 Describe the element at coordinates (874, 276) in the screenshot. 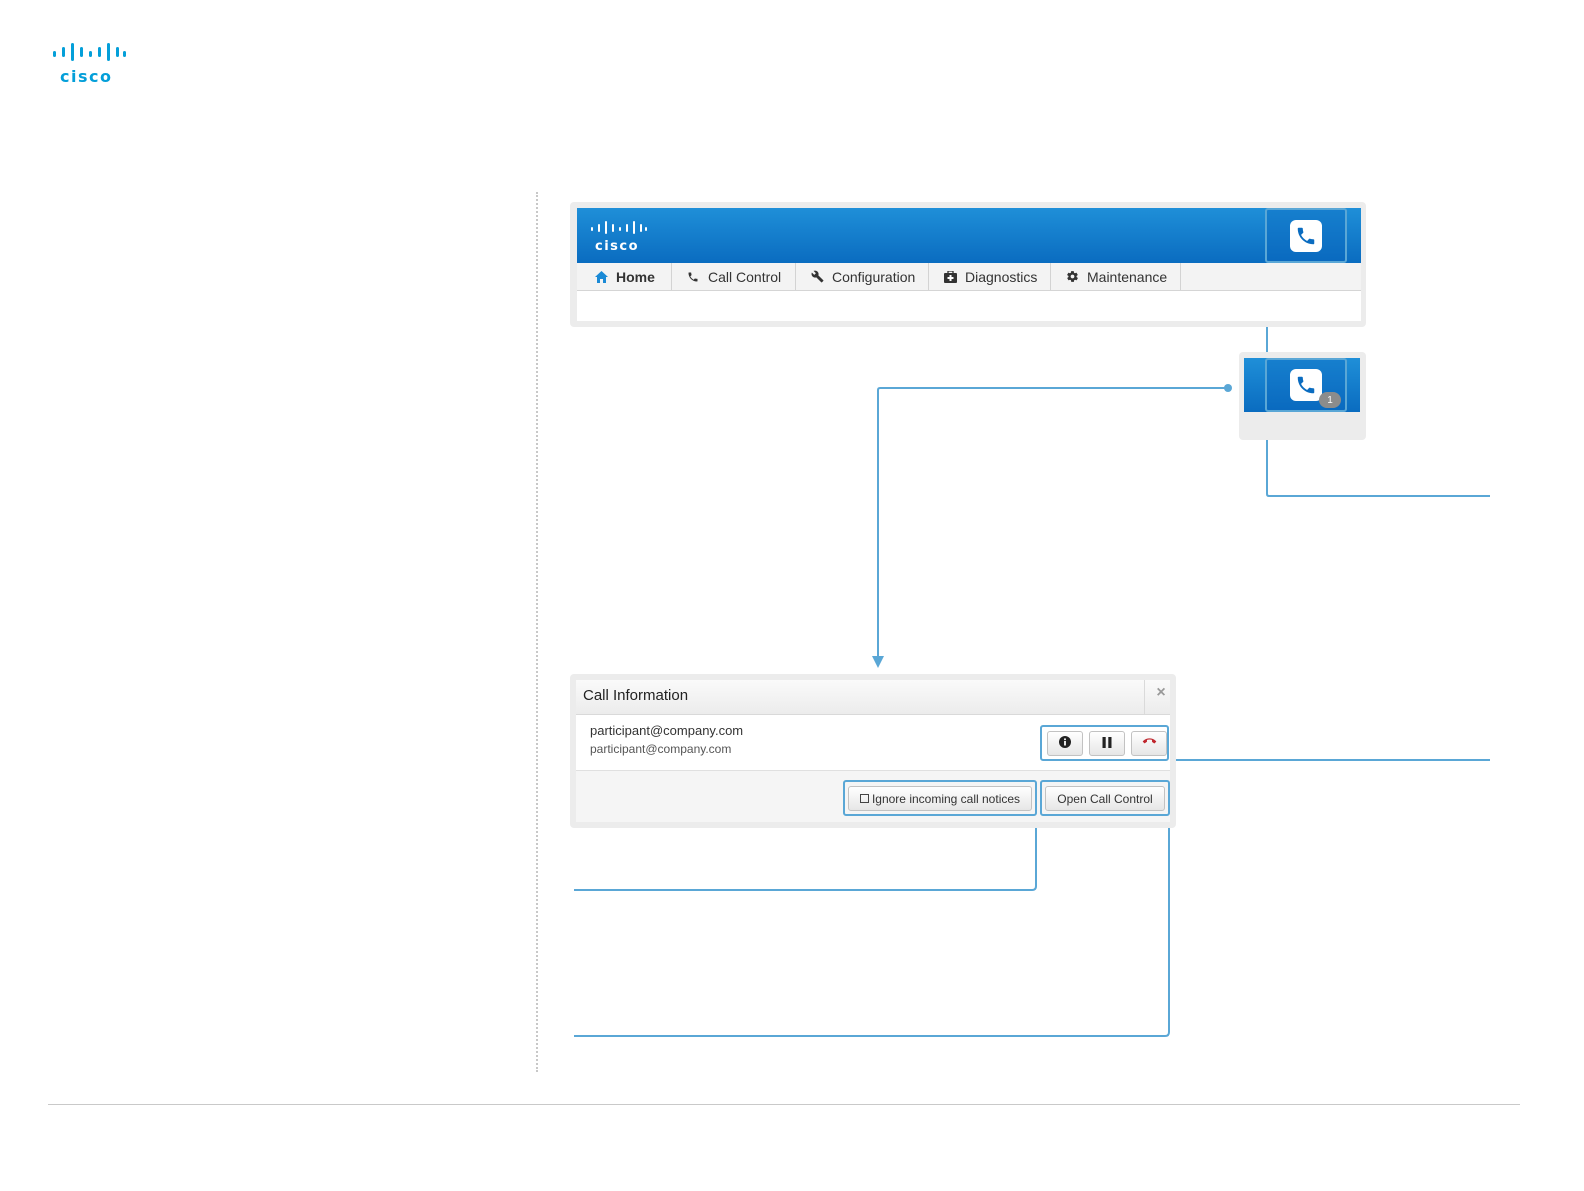

I see `nav-configuration-label: Configuration` at that location.